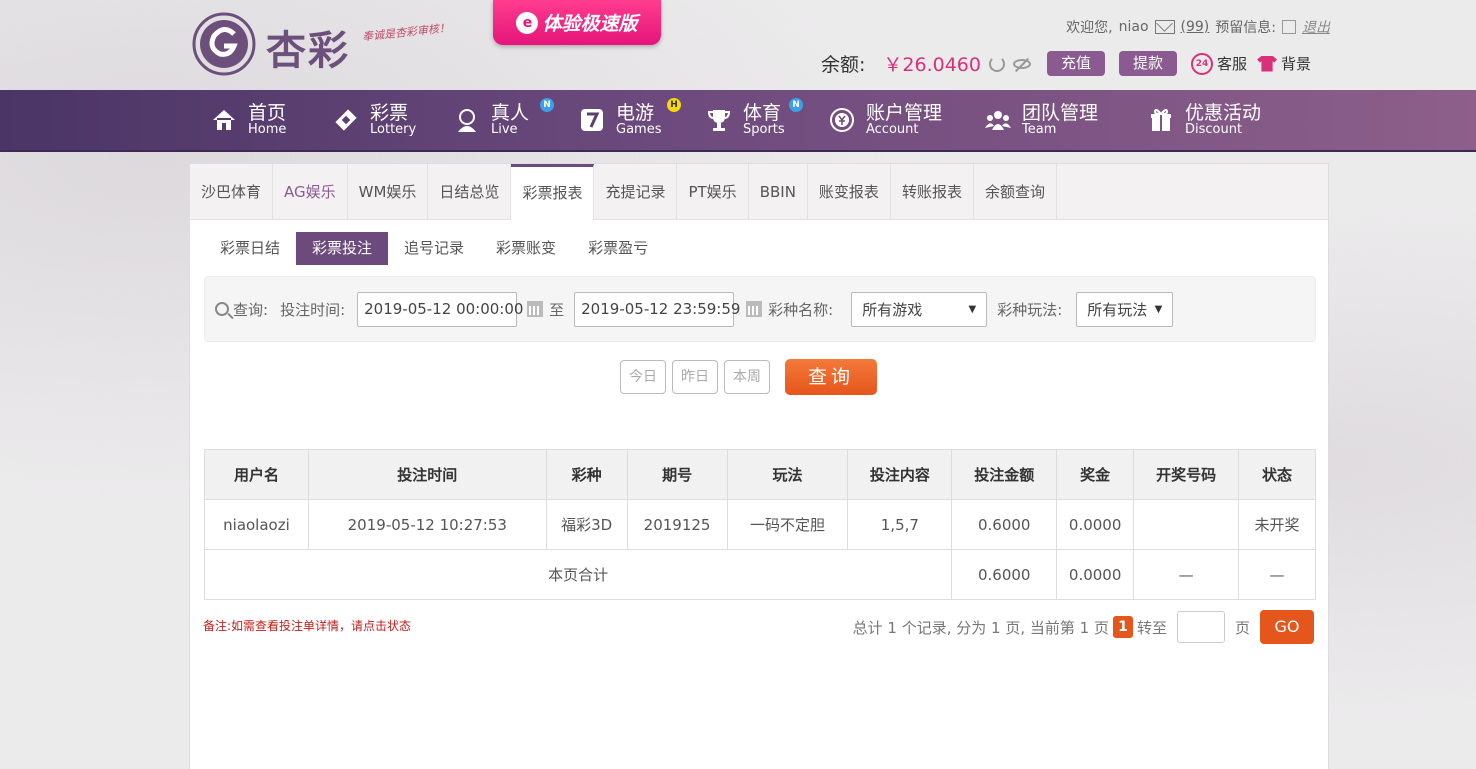 This screenshot has height=769, width=1476. Describe the element at coordinates (1186, 474) in the screenshot. I see `column-header: 开奖号码` at that location.